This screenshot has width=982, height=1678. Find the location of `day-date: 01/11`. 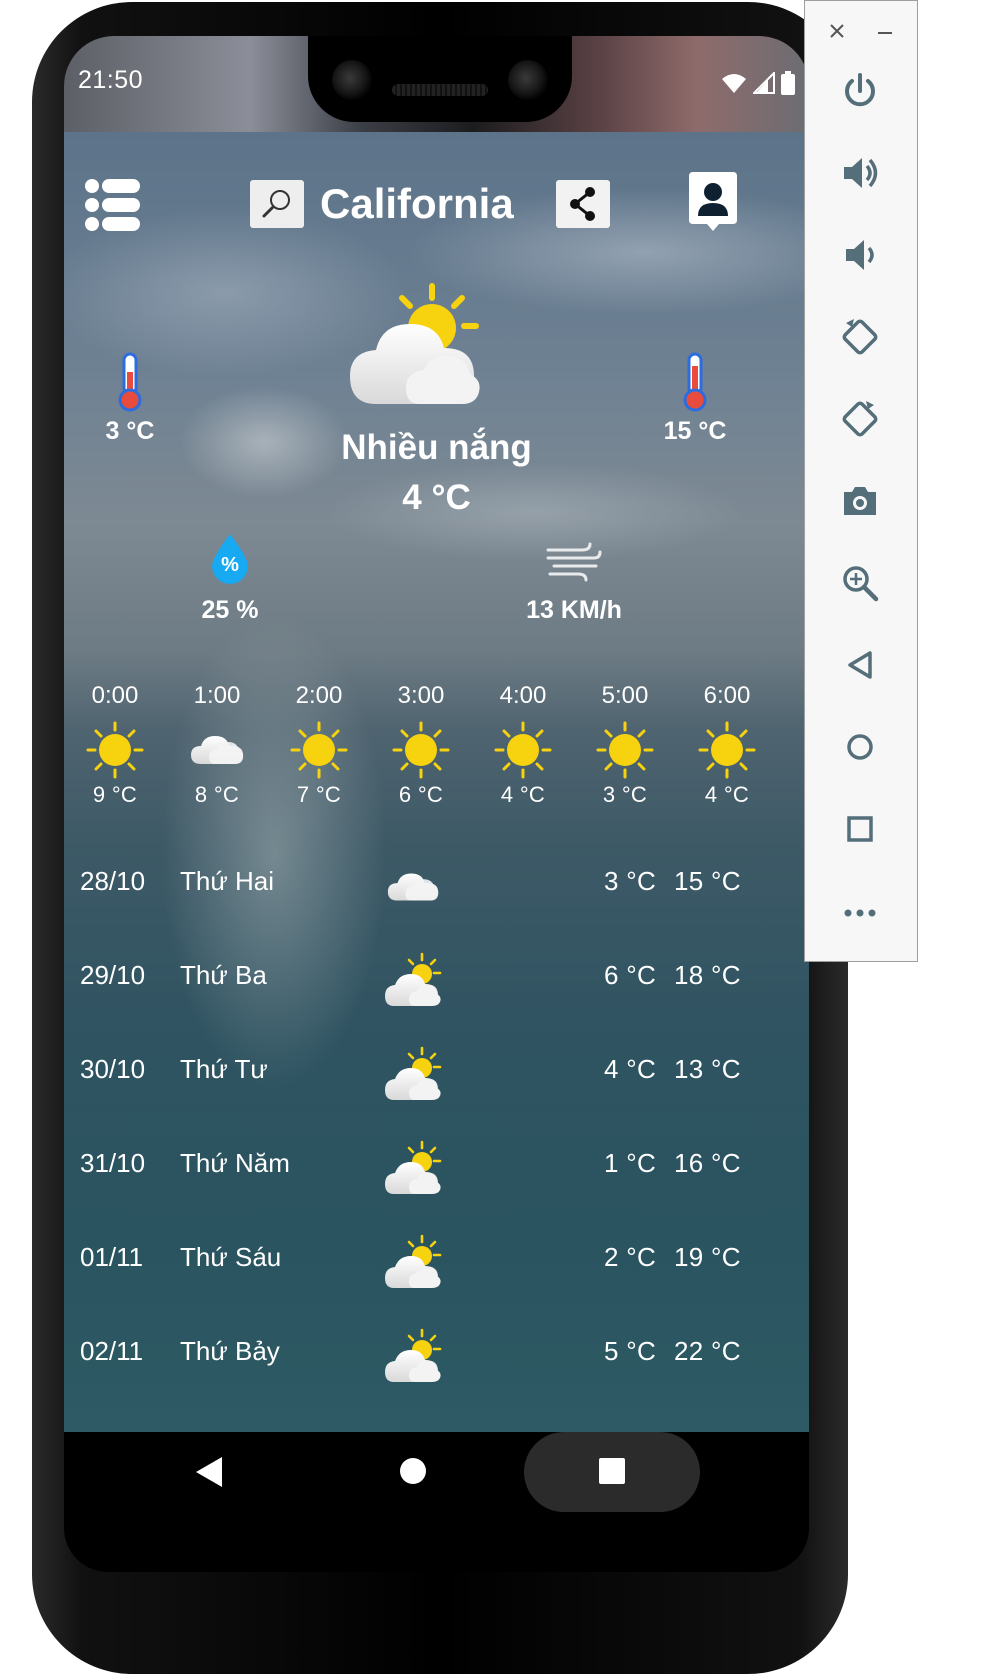

day-date: 01/11 is located at coordinates (112, 1257).